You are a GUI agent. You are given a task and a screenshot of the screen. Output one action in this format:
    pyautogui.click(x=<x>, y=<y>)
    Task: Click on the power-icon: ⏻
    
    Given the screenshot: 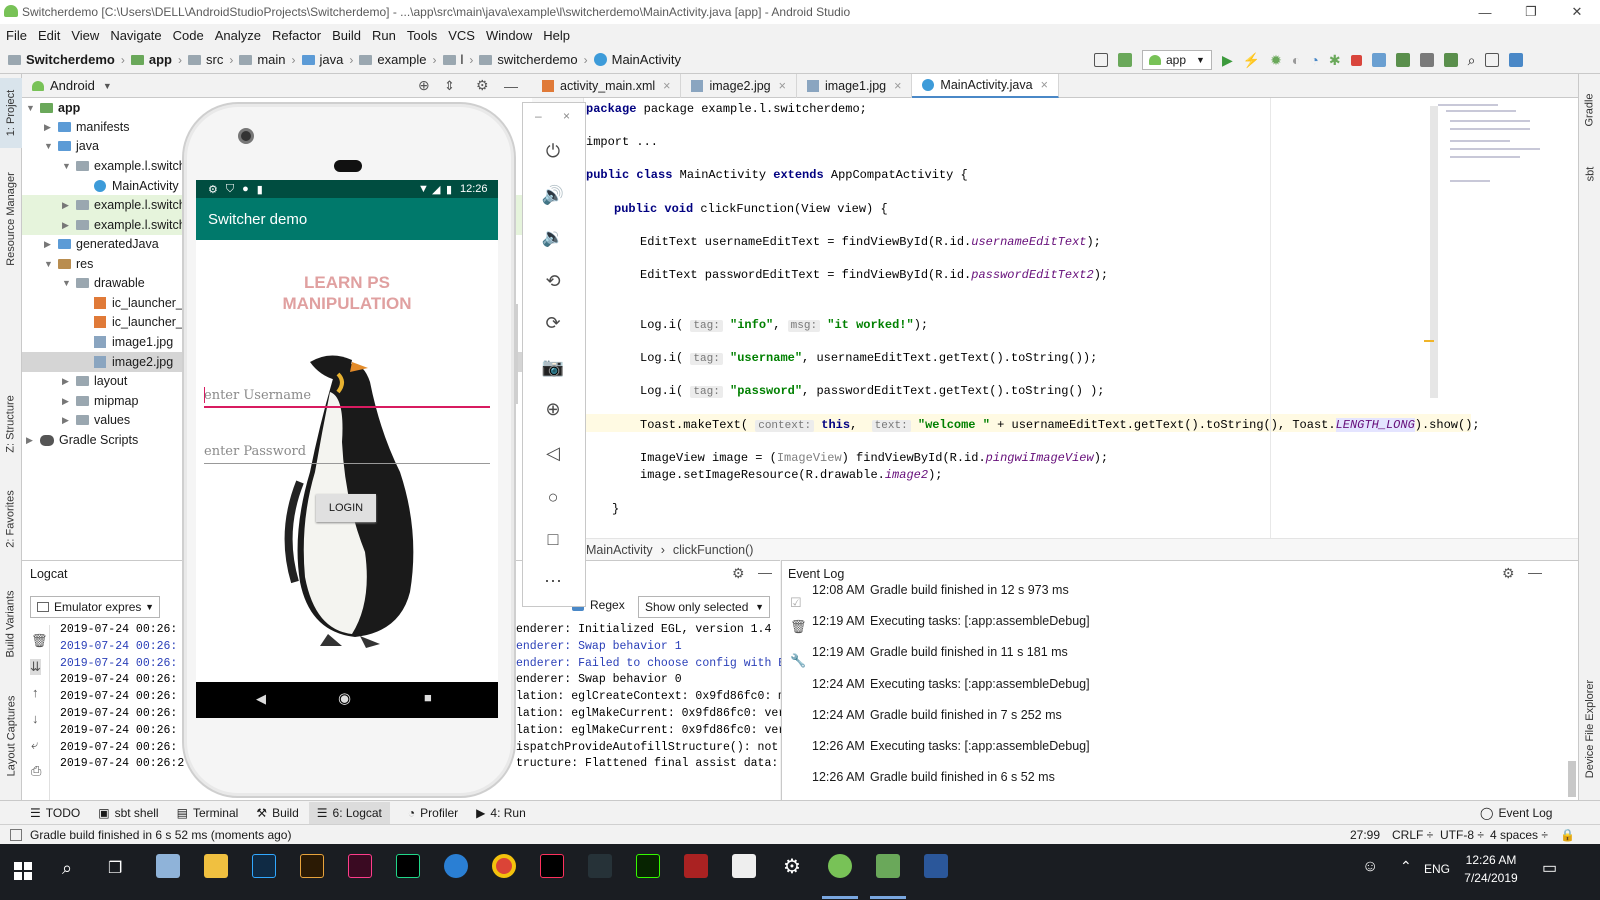 What is the action you would take?
    pyautogui.click(x=553, y=151)
    